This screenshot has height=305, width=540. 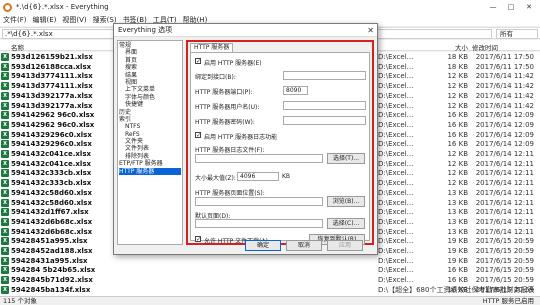 What do you see at coordinates (198, 61) in the screenshot?
I see `enable-http-checkbox: ✓` at bounding box center [198, 61].